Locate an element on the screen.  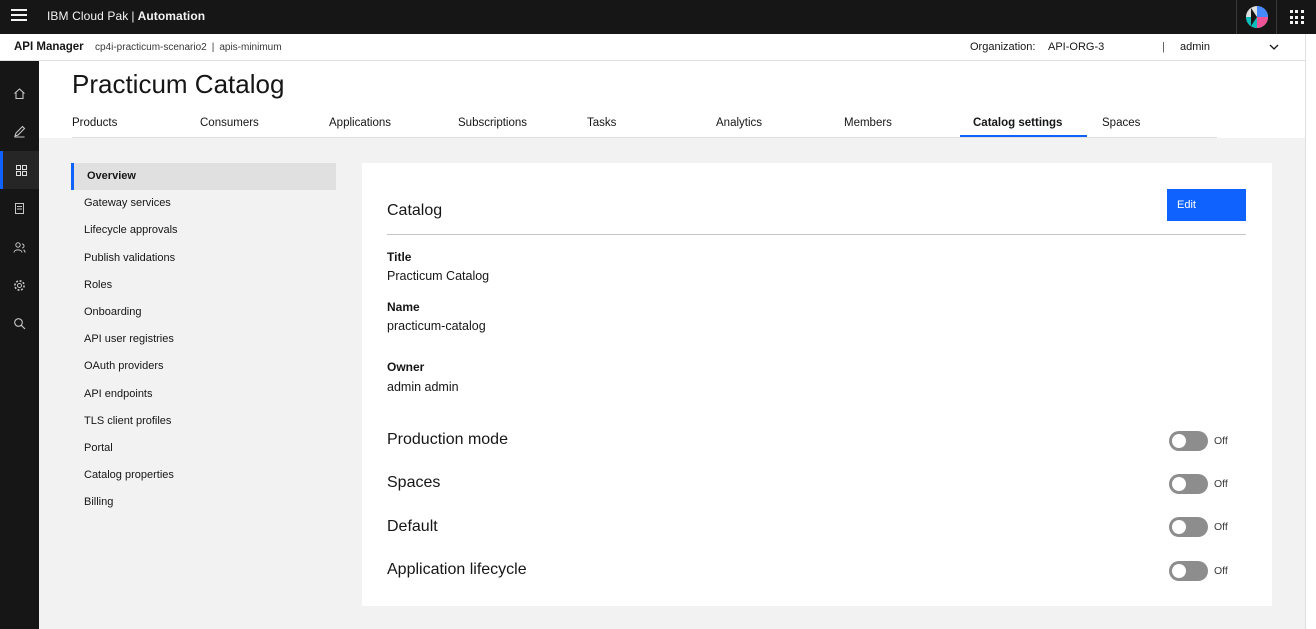
user-avatar-button is located at coordinates (1256, 17).